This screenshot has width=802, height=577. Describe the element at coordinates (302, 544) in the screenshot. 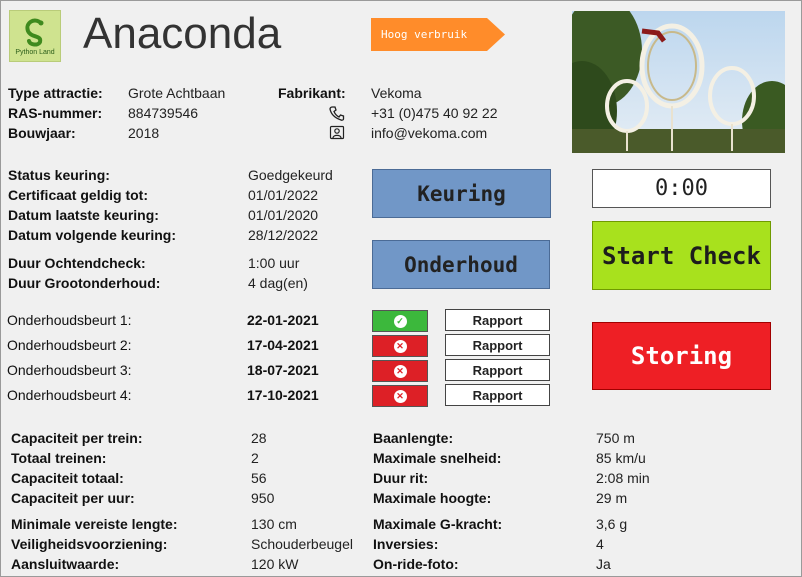

I see `spec-value: Schouderbeugel` at that location.